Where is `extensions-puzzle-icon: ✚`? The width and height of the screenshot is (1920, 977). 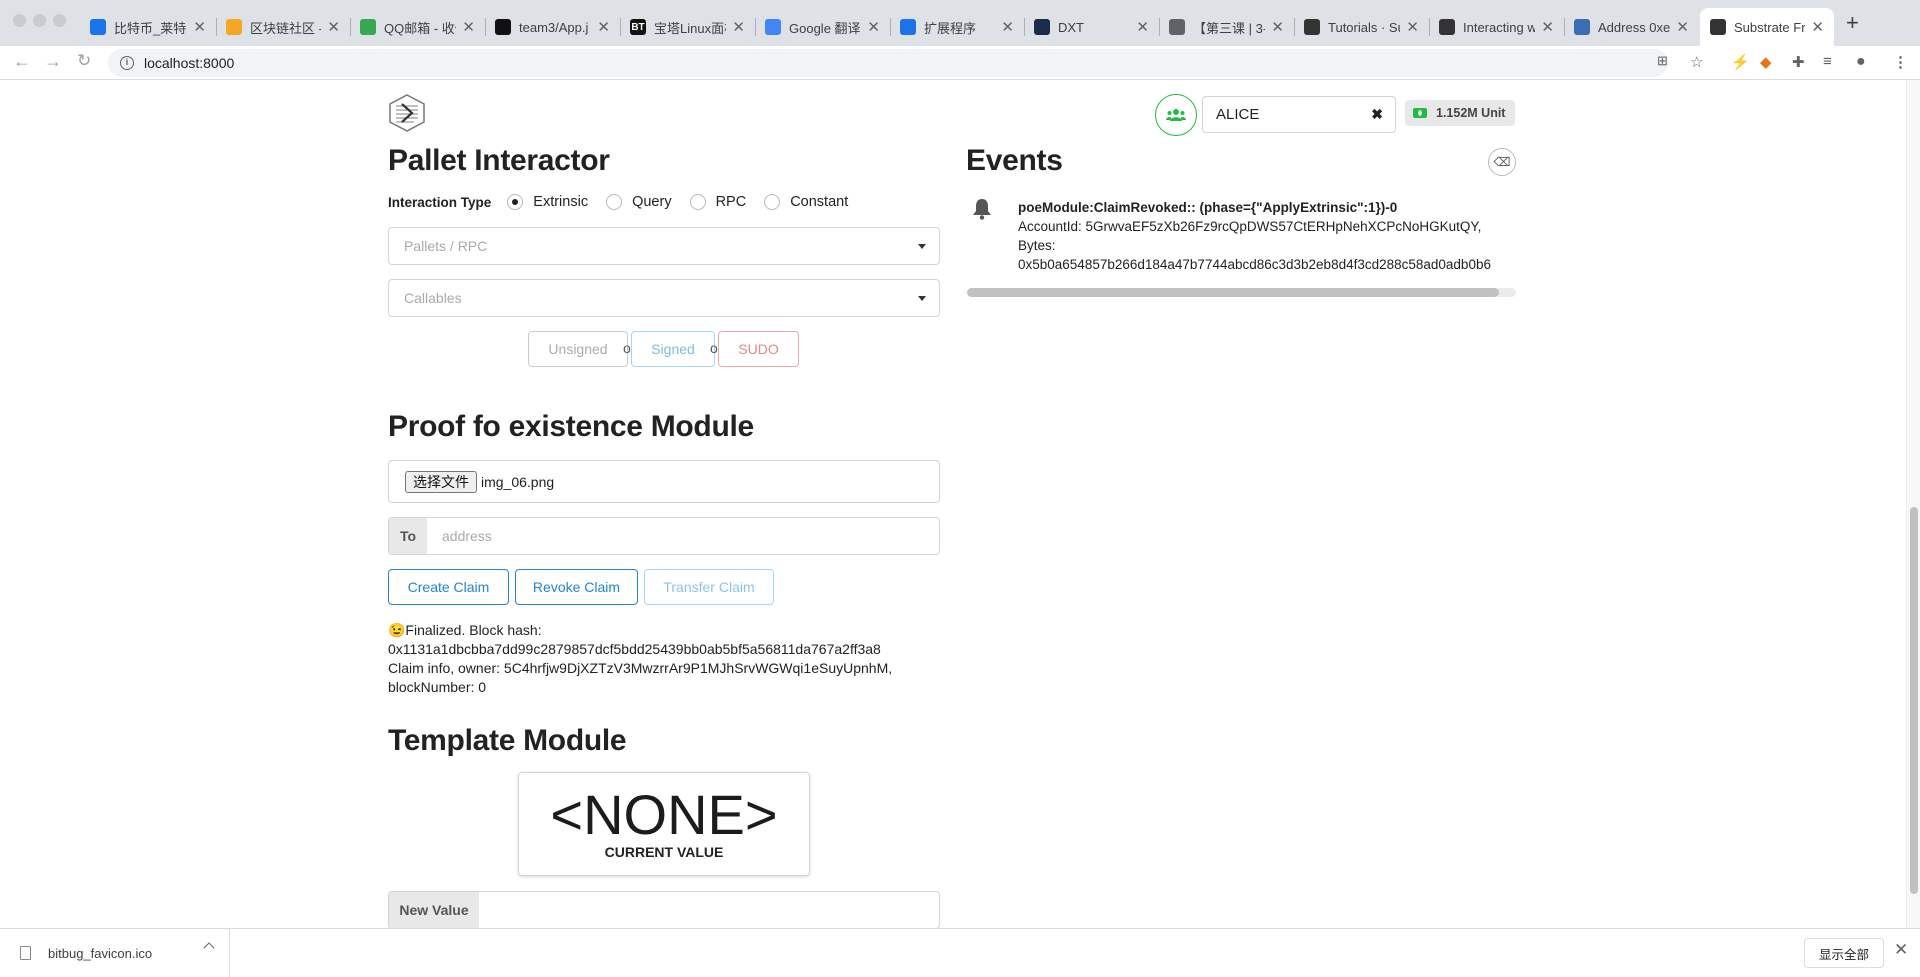 extensions-puzzle-icon: ✚ is located at coordinates (1798, 62).